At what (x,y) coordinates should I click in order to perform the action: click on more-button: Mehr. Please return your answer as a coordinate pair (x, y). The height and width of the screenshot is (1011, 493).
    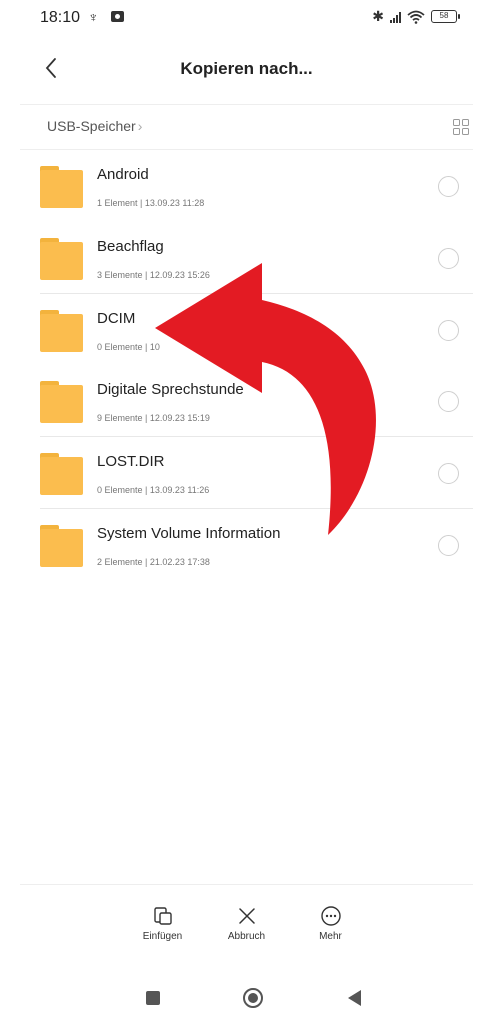
    Looking at the image, I should click on (331, 935).